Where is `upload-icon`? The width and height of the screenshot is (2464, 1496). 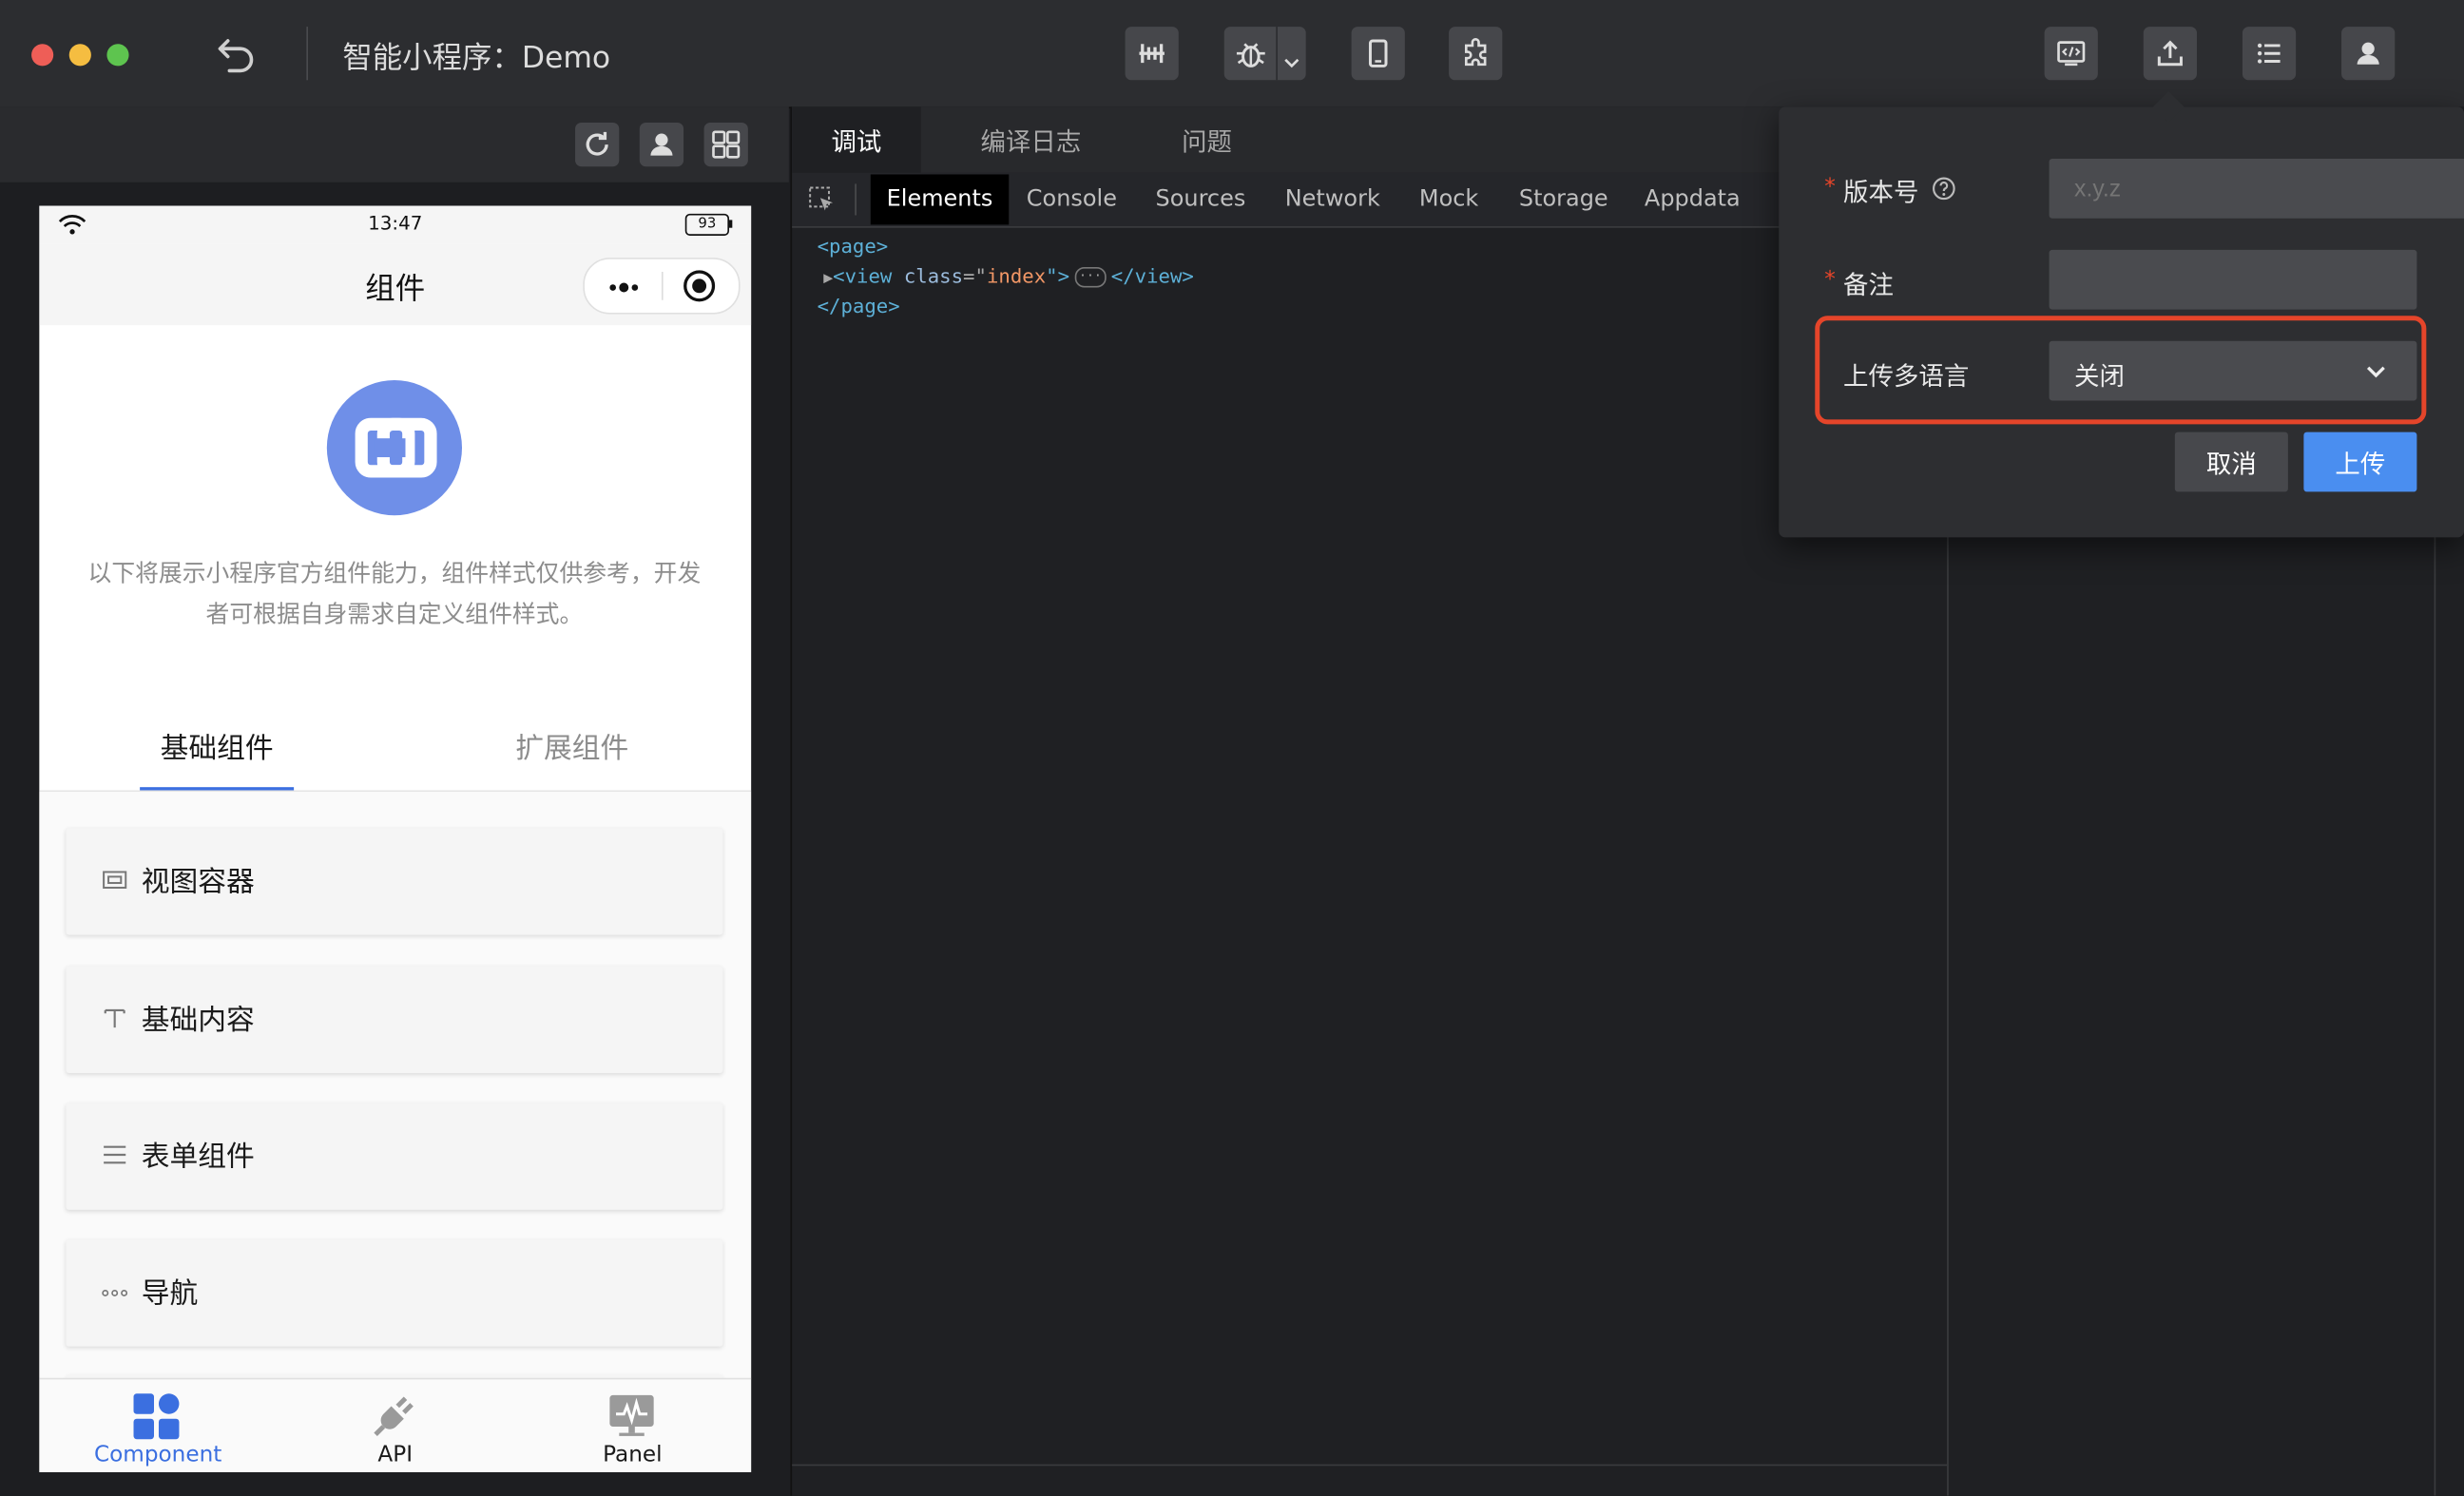 upload-icon is located at coordinates (2170, 54).